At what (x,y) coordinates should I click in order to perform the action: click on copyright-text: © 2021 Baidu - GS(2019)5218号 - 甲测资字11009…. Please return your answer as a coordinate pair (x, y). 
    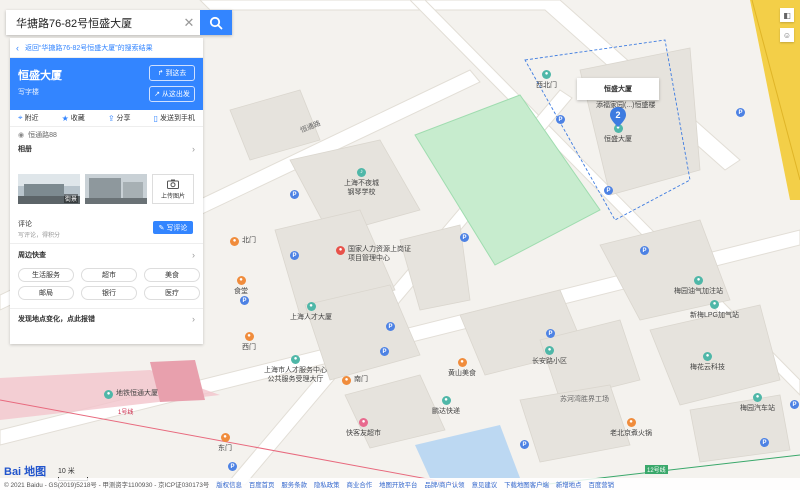
    Looking at the image, I should click on (107, 485).